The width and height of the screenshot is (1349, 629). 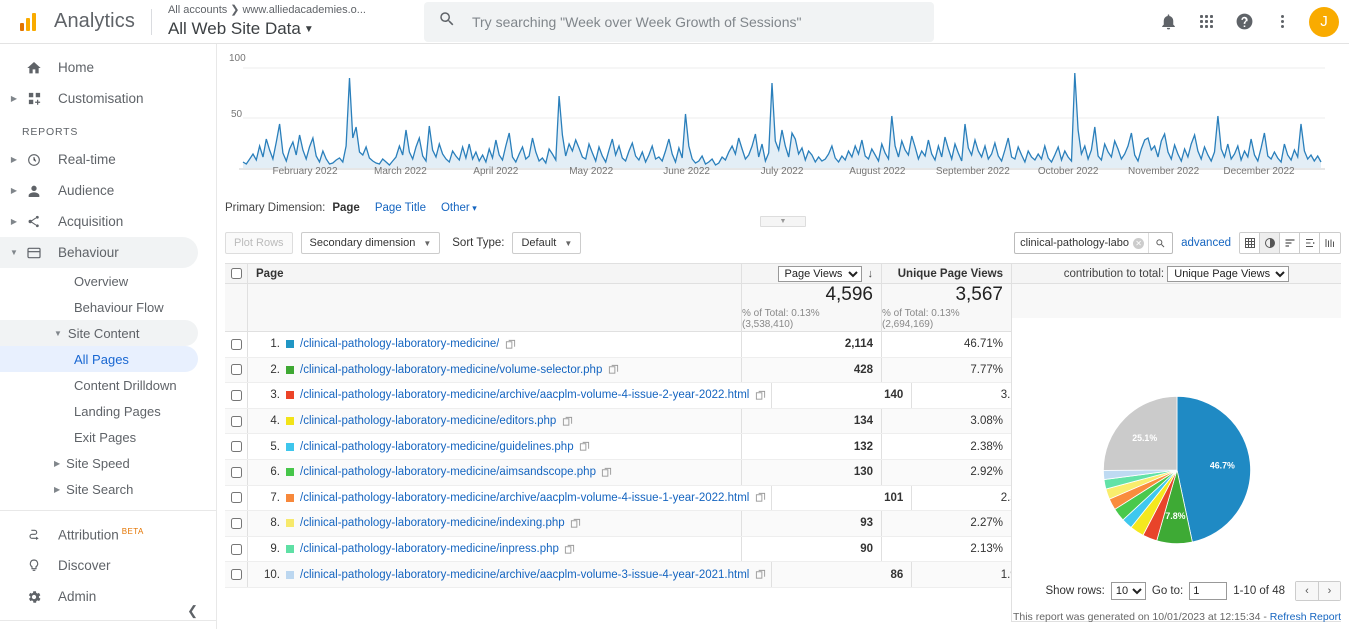 What do you see at coordinates (108, 307) in the screenshot?
I see `sidebar-item-behaviour-flow: Behaviour Flow` at bounding box center [108, 307].